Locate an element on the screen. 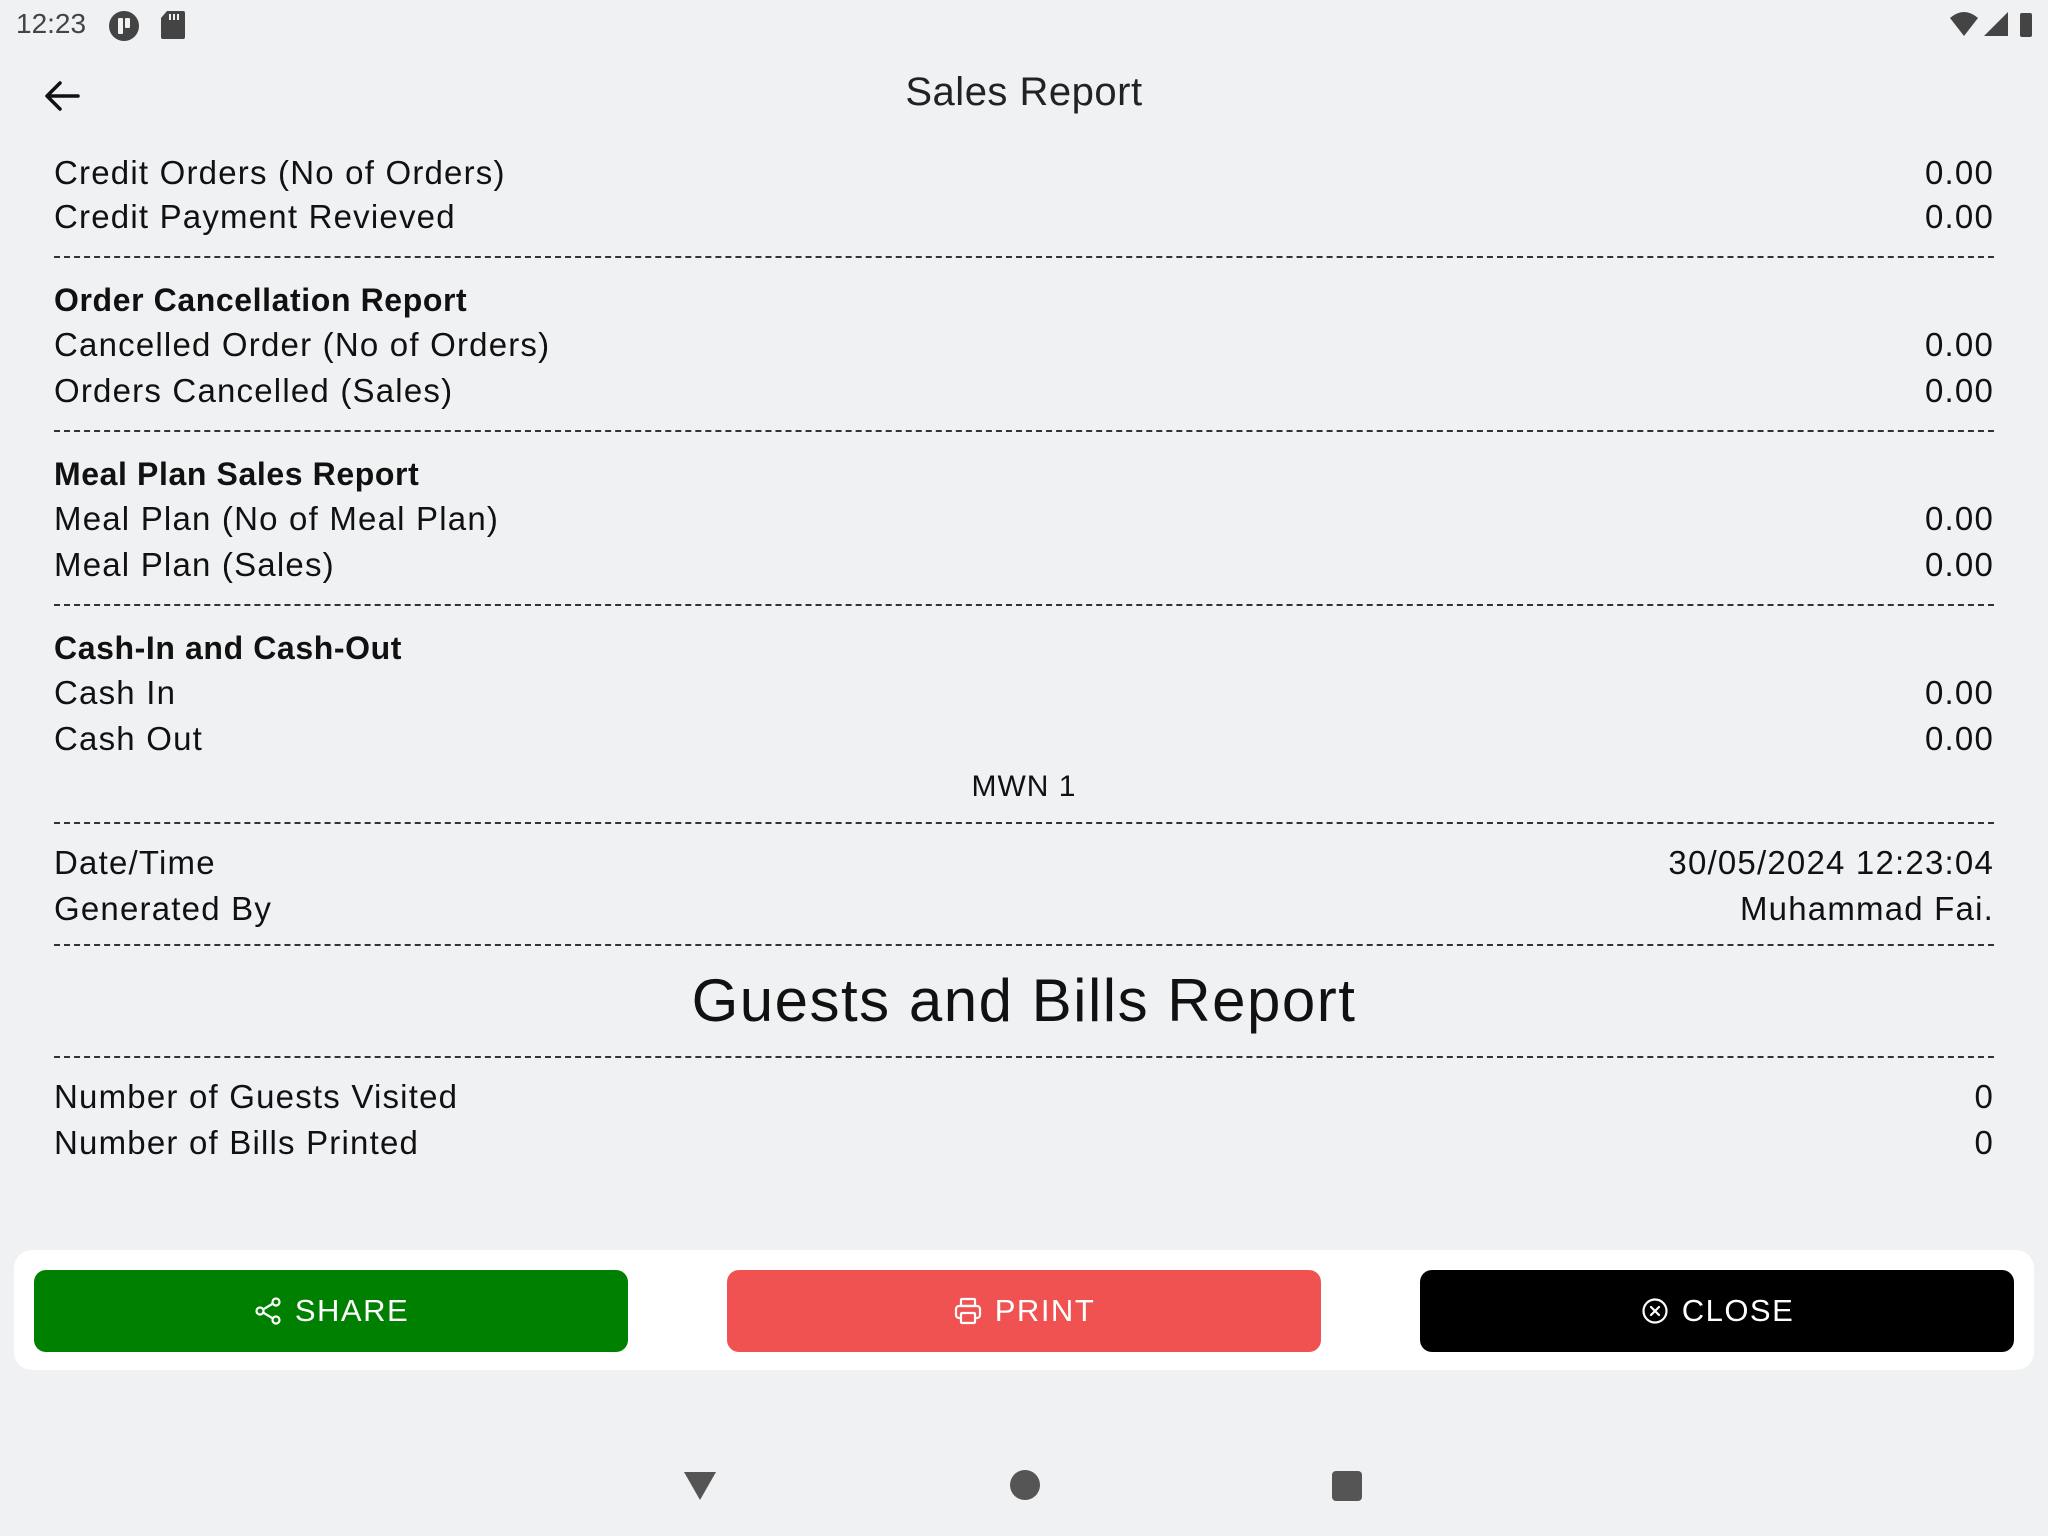  report-row: Meal Plan (Sales) 0.00 is located at coordinates (1024, 569).